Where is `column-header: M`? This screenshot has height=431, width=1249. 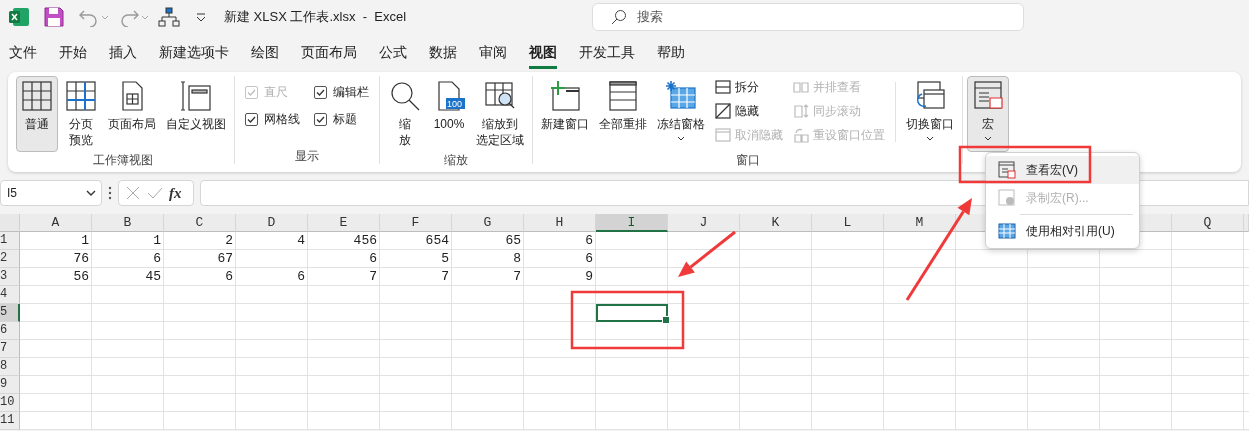 column-header: M is located at coordinates (920, 223).